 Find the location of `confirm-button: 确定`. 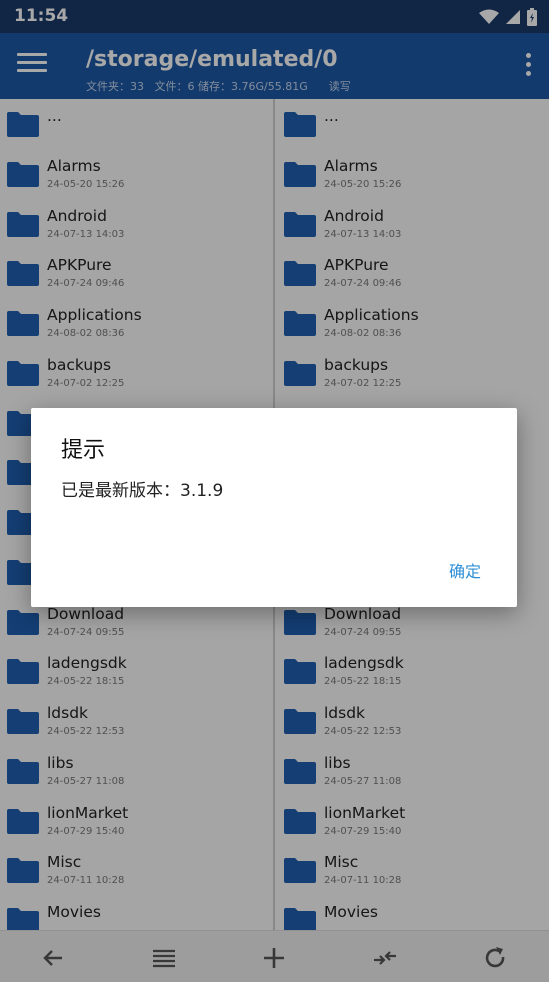

confirm-button: 确定 is located at coordinates (465, 570).